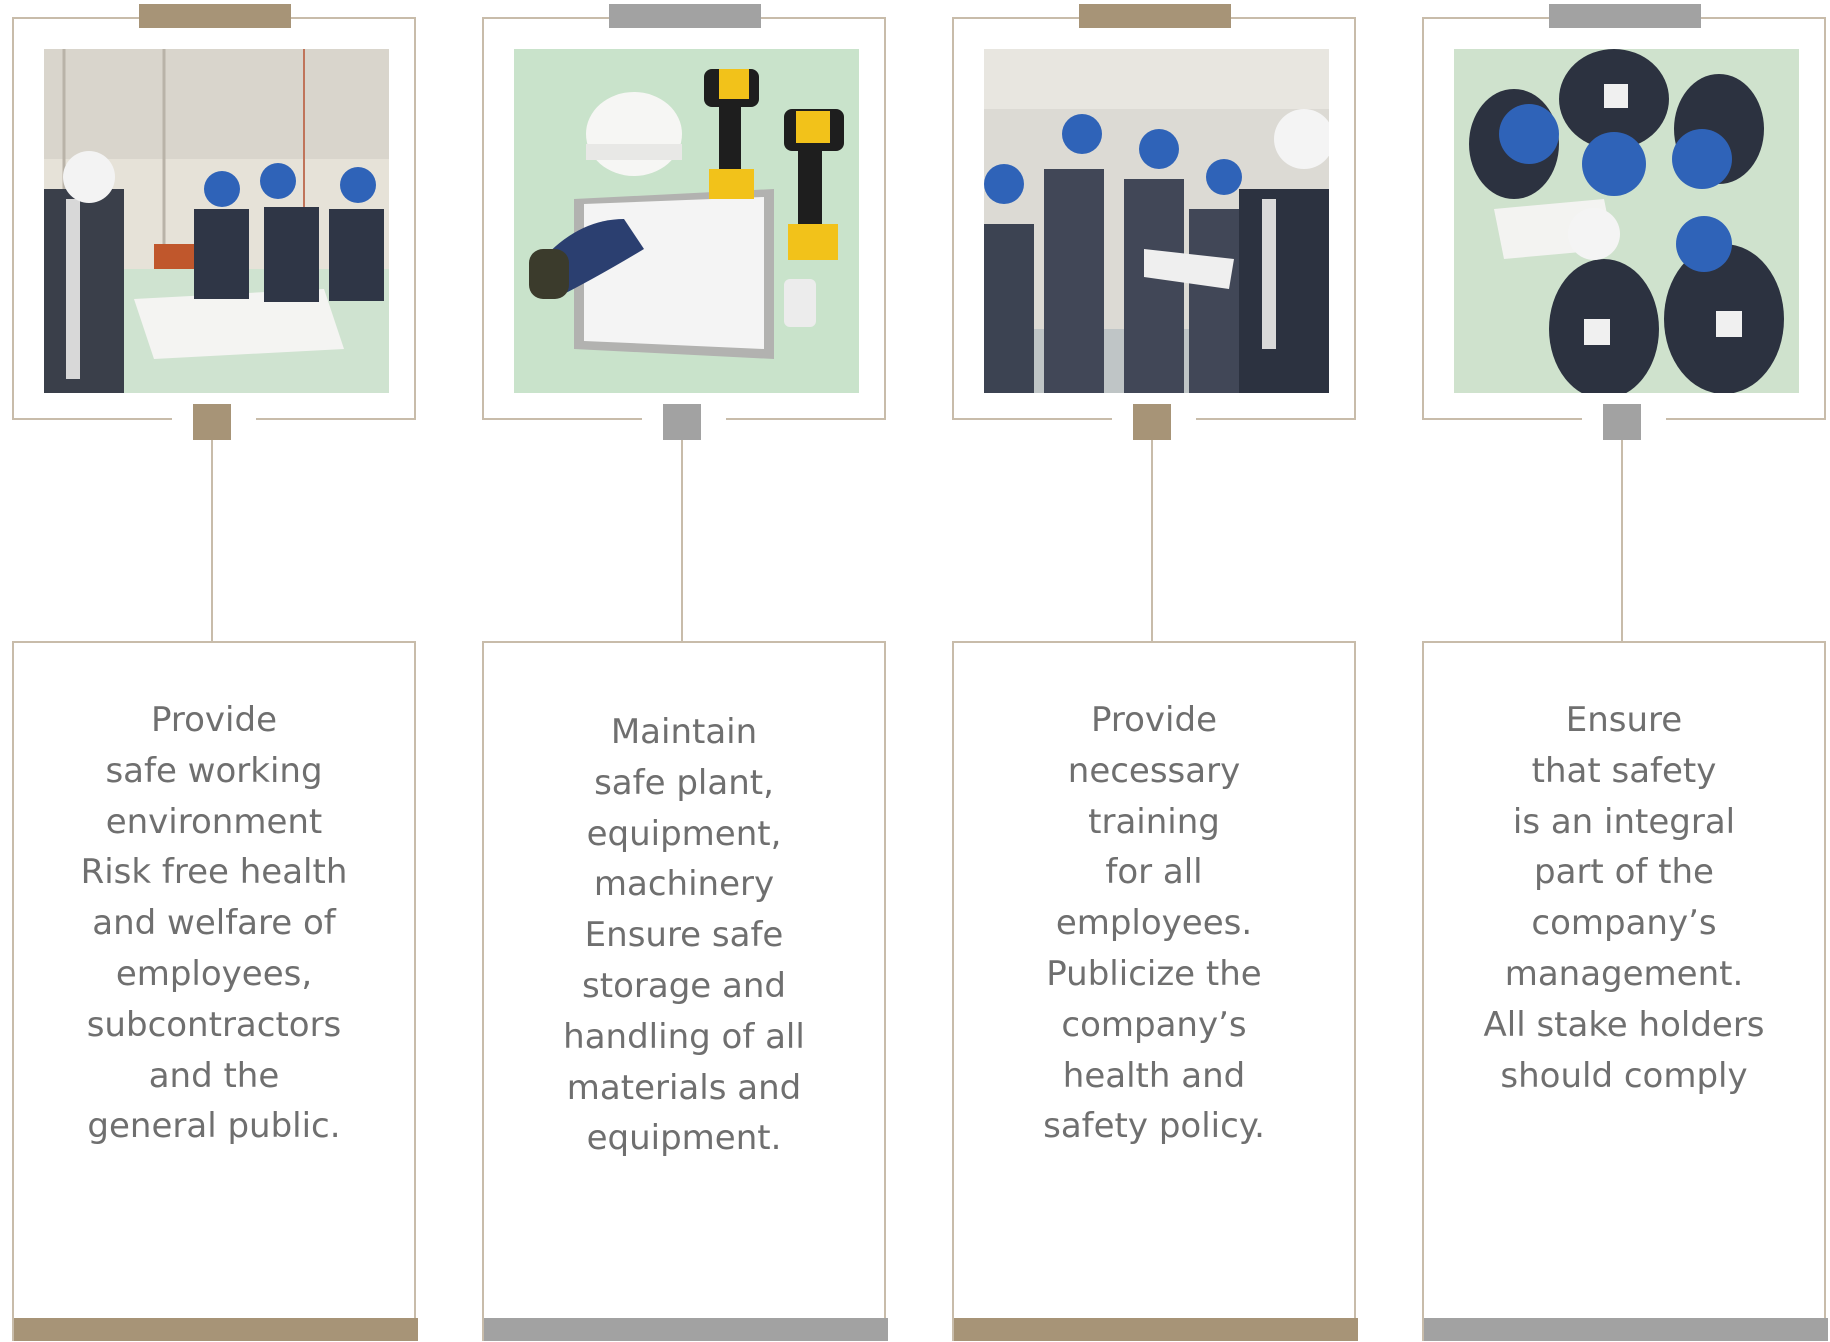  What do you see at coordinates (1626, 221) in the screenshot?
I see `overhead-team-huddle-photo` at bounding box center [1626, 221].